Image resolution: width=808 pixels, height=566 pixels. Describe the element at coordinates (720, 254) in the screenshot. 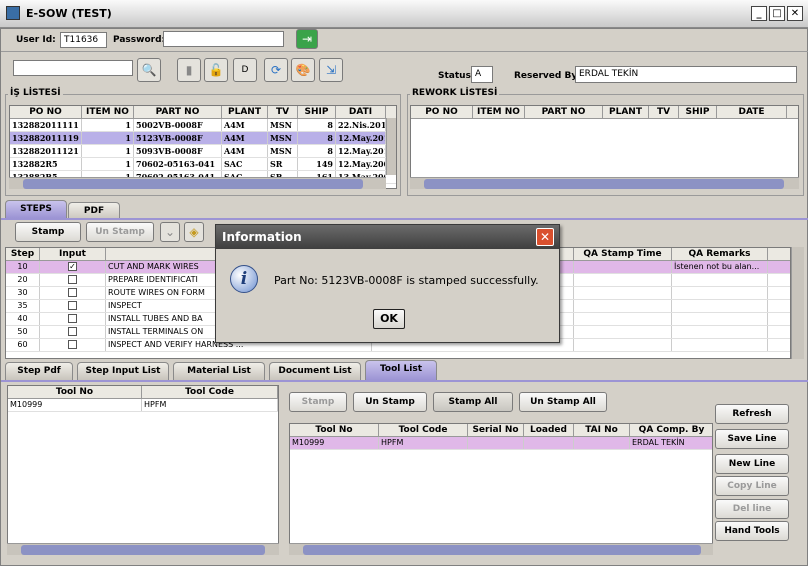

I see `col-qa-remarks: QA Remarks` at that location.